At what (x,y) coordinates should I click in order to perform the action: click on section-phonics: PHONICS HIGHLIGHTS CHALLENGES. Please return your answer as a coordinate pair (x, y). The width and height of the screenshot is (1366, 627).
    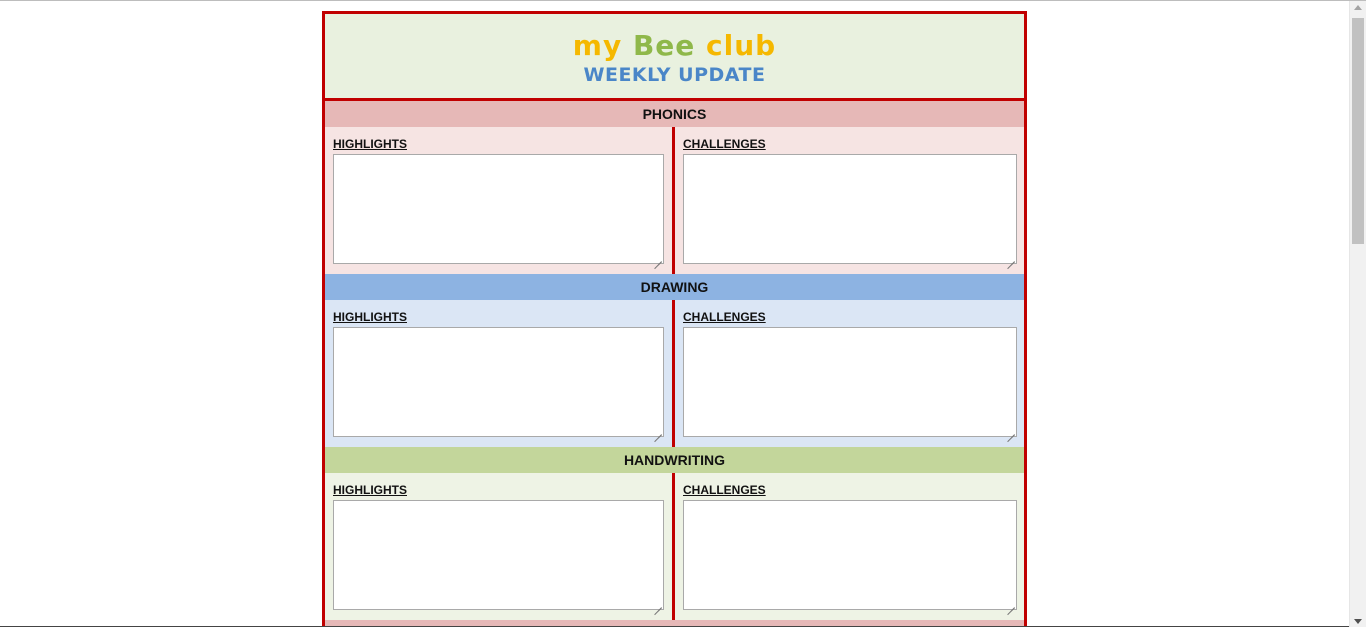
    Looking at the image, I should click on (674, 187).